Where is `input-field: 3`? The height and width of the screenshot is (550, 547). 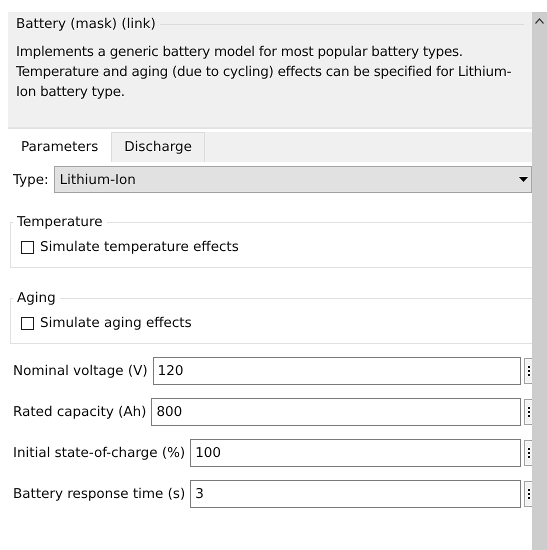
input-field: 3 is located at coordinates (355, 494).